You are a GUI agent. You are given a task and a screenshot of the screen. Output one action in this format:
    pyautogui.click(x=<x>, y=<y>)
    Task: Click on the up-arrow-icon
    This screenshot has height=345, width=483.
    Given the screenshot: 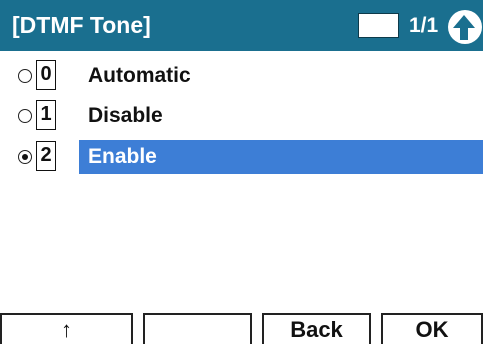 What is the action you would take?
    pyautogui.click(x=465, y=27)
    